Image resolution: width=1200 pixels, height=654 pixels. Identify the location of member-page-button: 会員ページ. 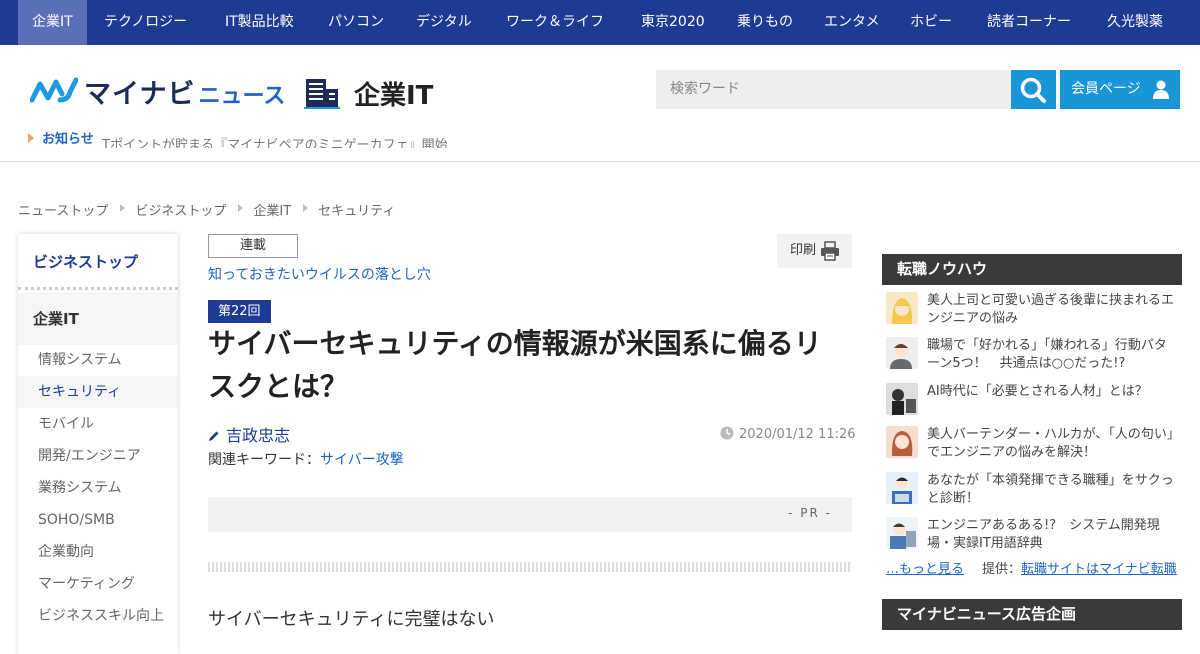
(1120, 89).